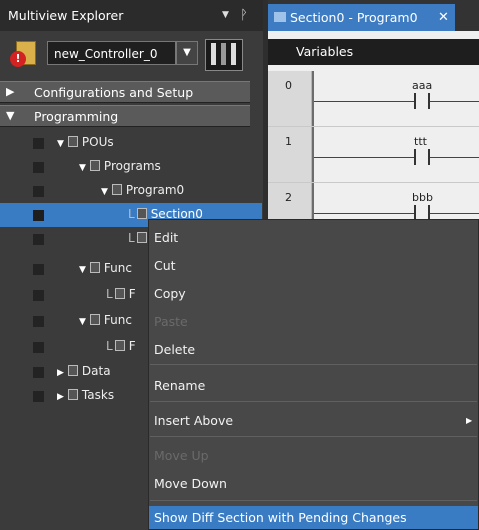 Image resolution: width=479 pixels, height=530 pixels. I want to click on rung-number: 1, so click(288, 141).